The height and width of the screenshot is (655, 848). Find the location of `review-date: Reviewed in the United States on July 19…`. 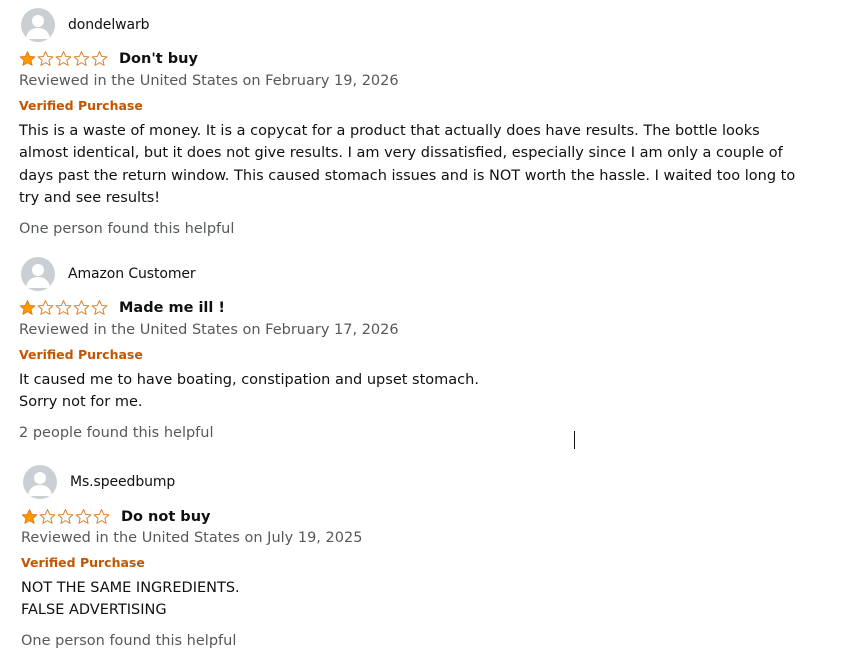

review-date: Reviewed in the United States on July 19… is located at coordinates (192, 538).